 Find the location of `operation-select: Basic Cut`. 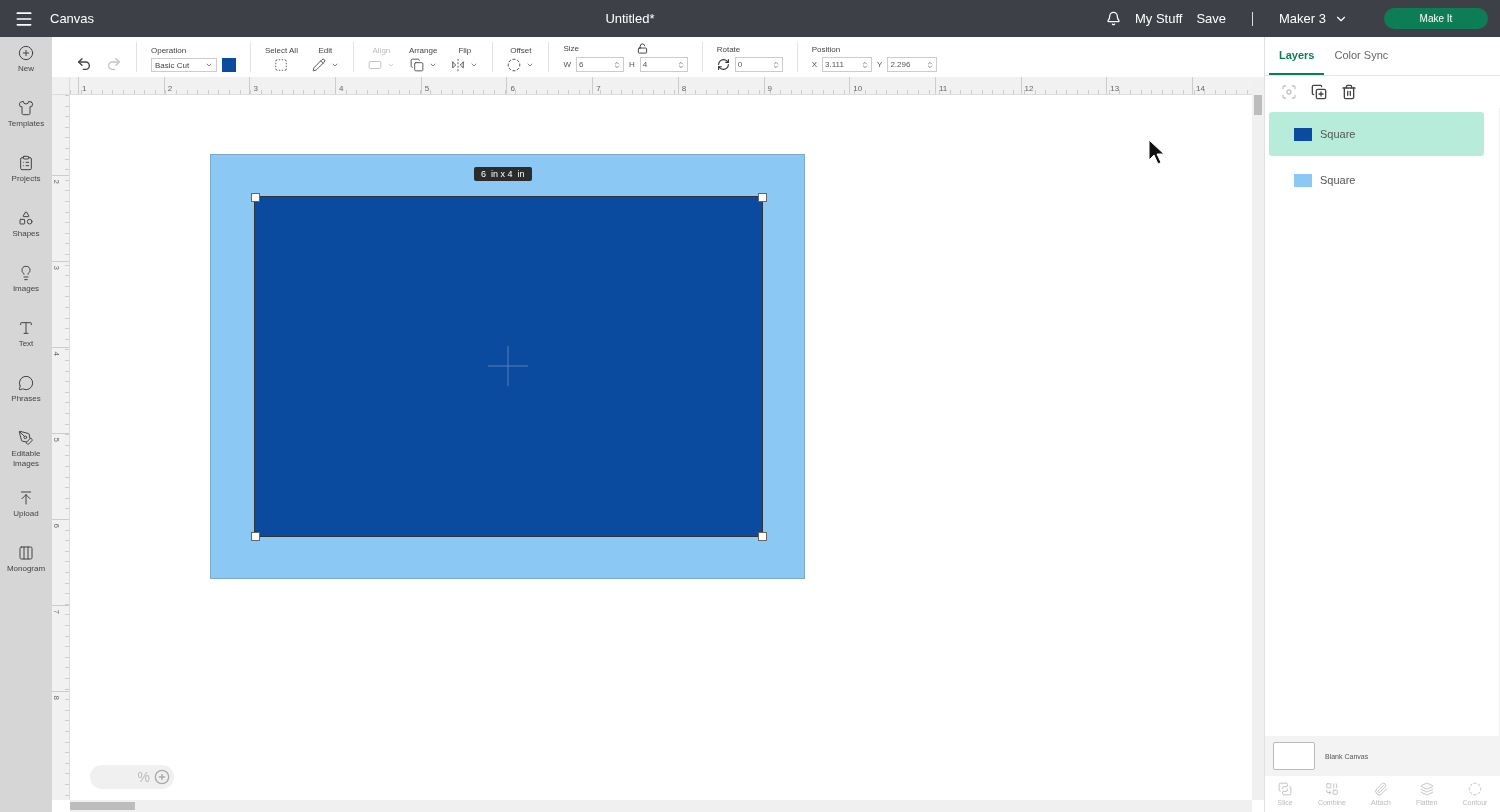

operation-select: Basic Cut is located at coordinates (184, 65).